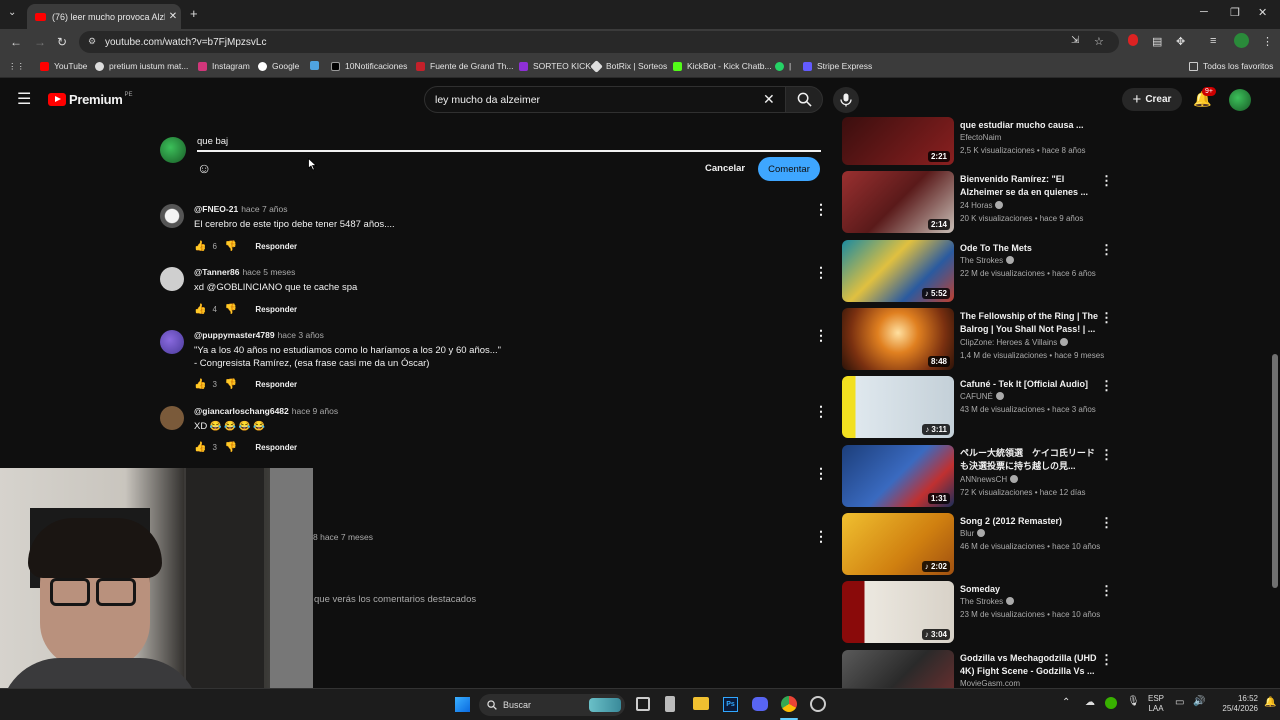 The image size is (1280, 720). What do you see at coordinates (1111, 703) in the screenshot?
I see `tray-app-icon` at bounding box center [1111, 703].